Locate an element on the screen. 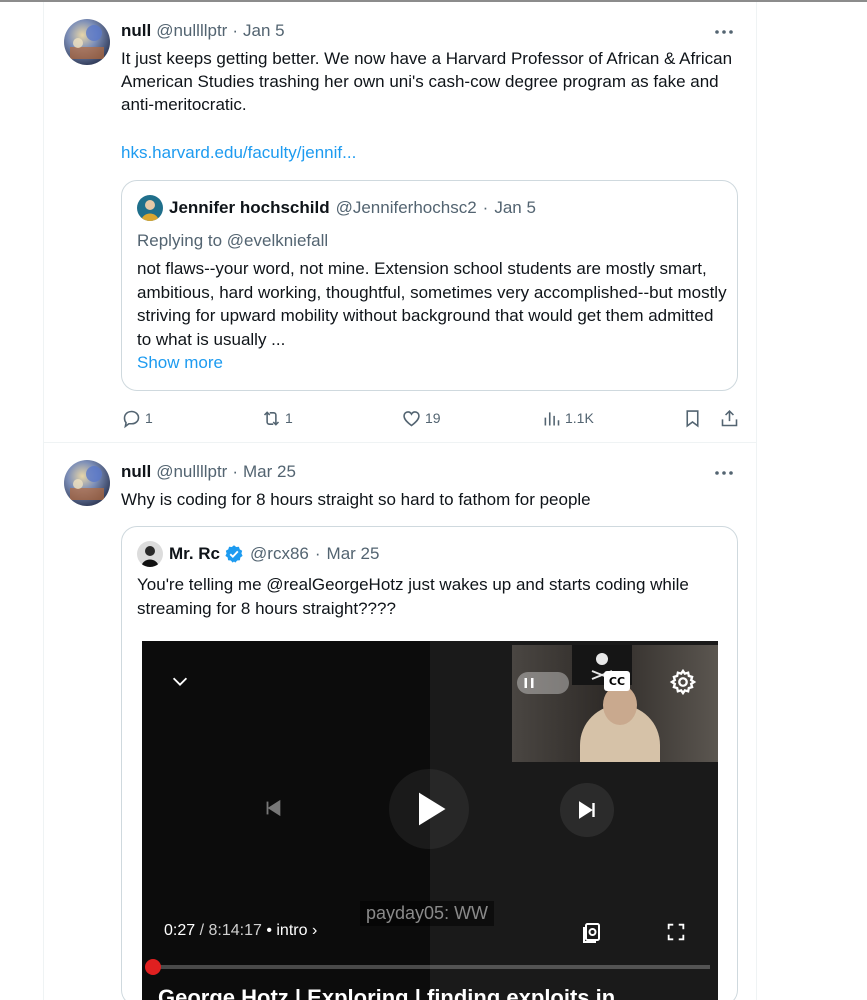 This screenshot has height=1000, width=867. bookmark-button is located at coordinates (692, 418).